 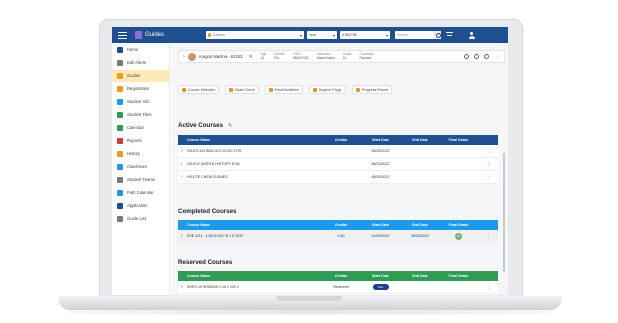 I want to click on student-meta-item: Grade 10, so click(x=347, y=56).